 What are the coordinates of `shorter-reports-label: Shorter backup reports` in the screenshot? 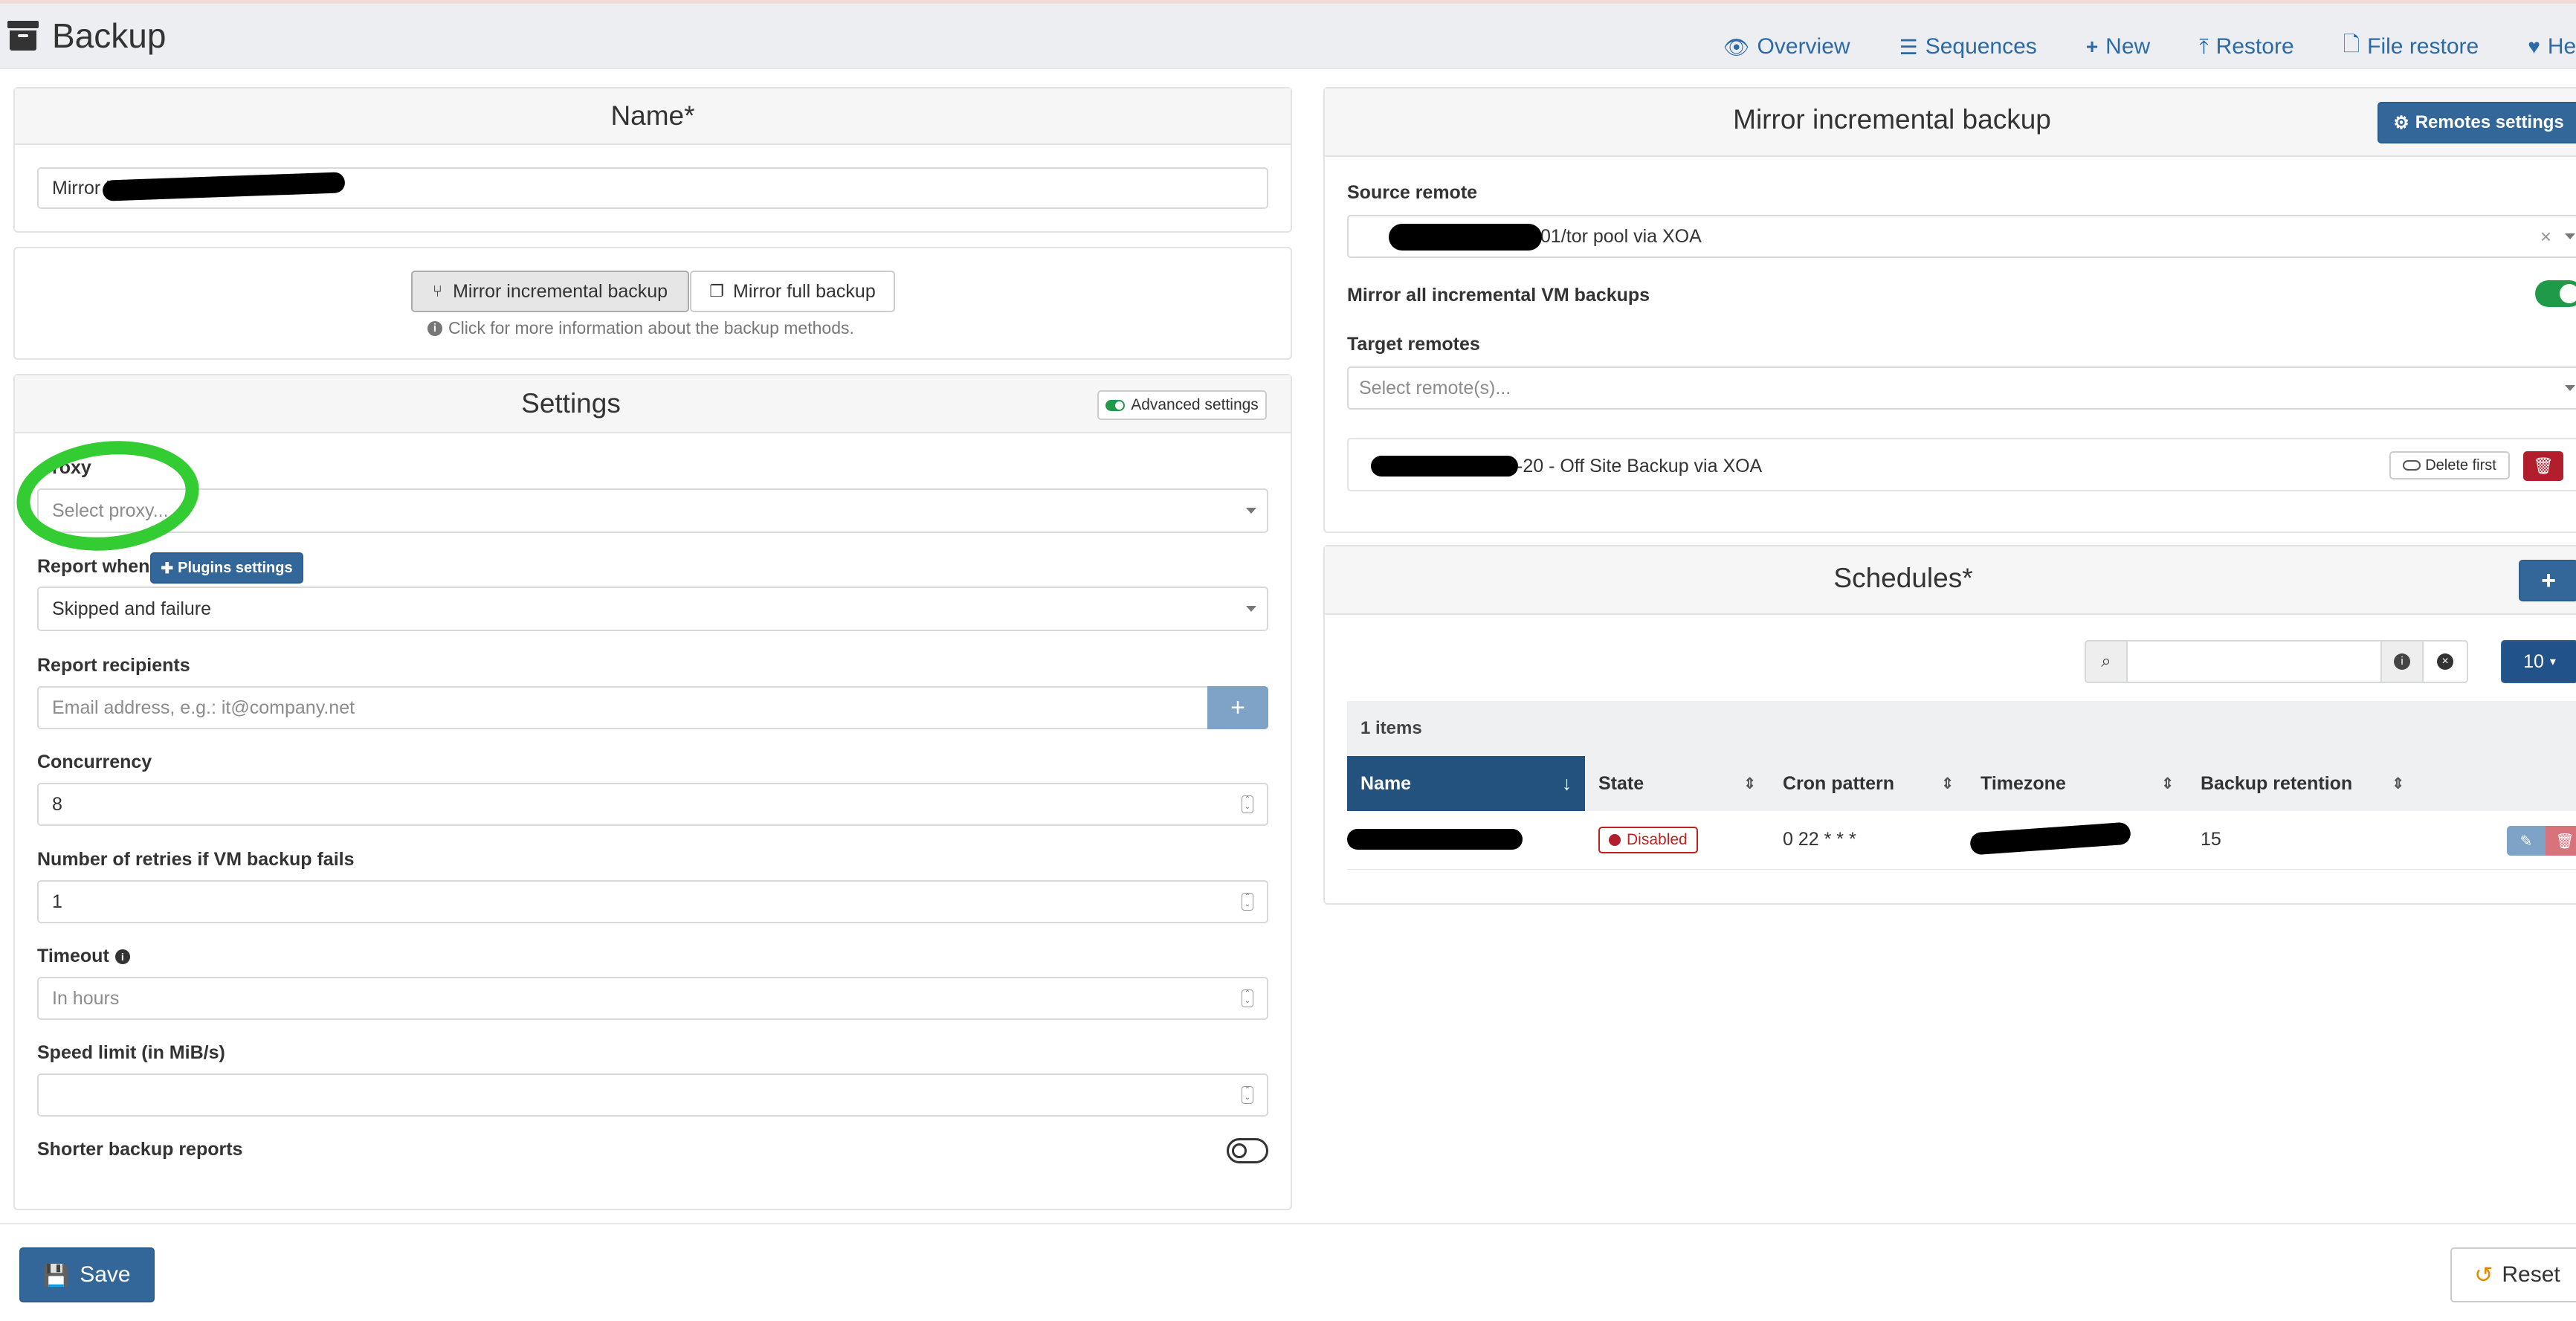 It's located at (140, 1149).